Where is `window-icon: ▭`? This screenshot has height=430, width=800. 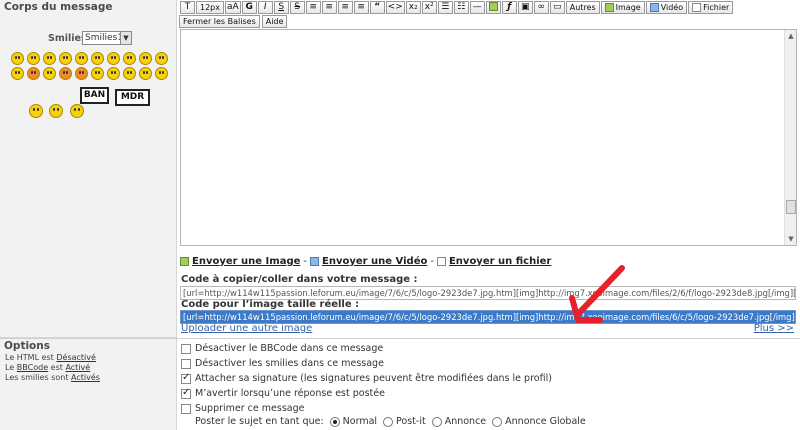 window-icon: ▭ is located at coordinates (557, 7).